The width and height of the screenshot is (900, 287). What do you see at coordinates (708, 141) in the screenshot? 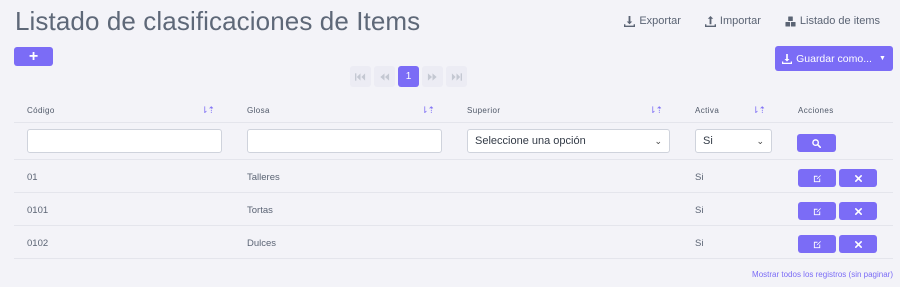
I see `activa-filter-value: Si` at bounding box center [708, 141].